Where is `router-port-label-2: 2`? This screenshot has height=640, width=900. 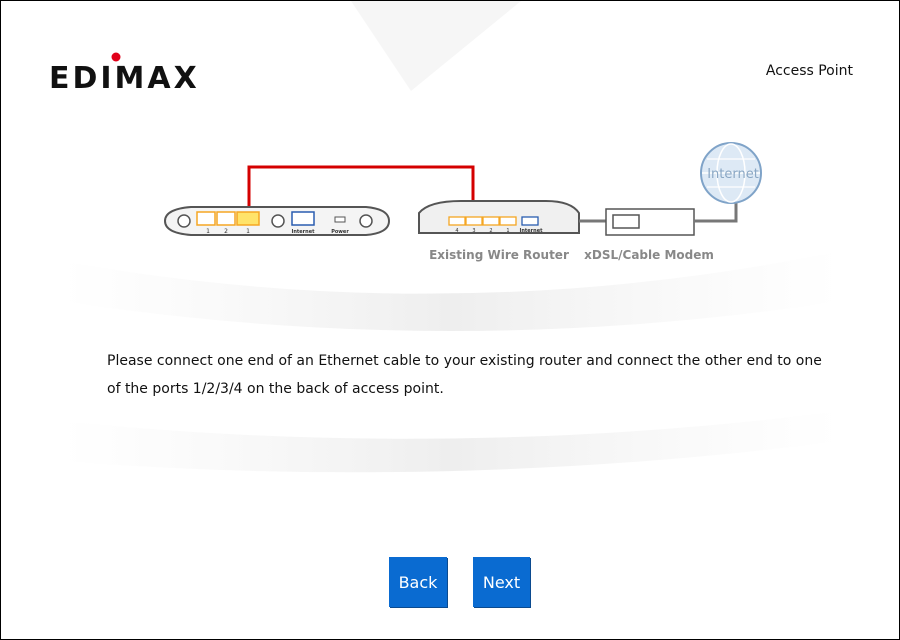
router-port-label-2: 2 is located at coordinates (490, 231).